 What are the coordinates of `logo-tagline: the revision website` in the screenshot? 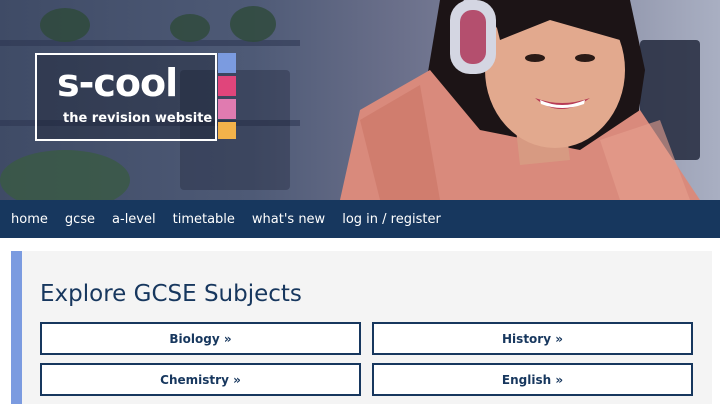 It's located at (138, 118).